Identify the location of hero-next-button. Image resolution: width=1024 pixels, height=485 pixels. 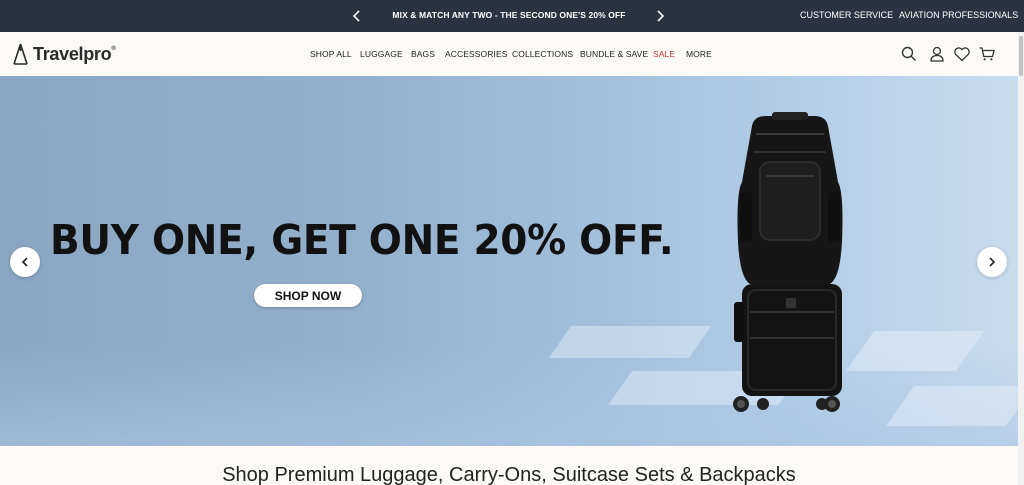
(992, 262).